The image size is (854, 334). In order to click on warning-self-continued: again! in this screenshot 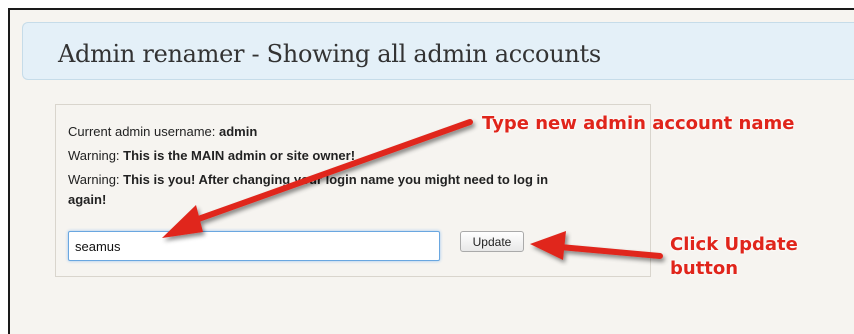, I will do `click(87, 199)`.